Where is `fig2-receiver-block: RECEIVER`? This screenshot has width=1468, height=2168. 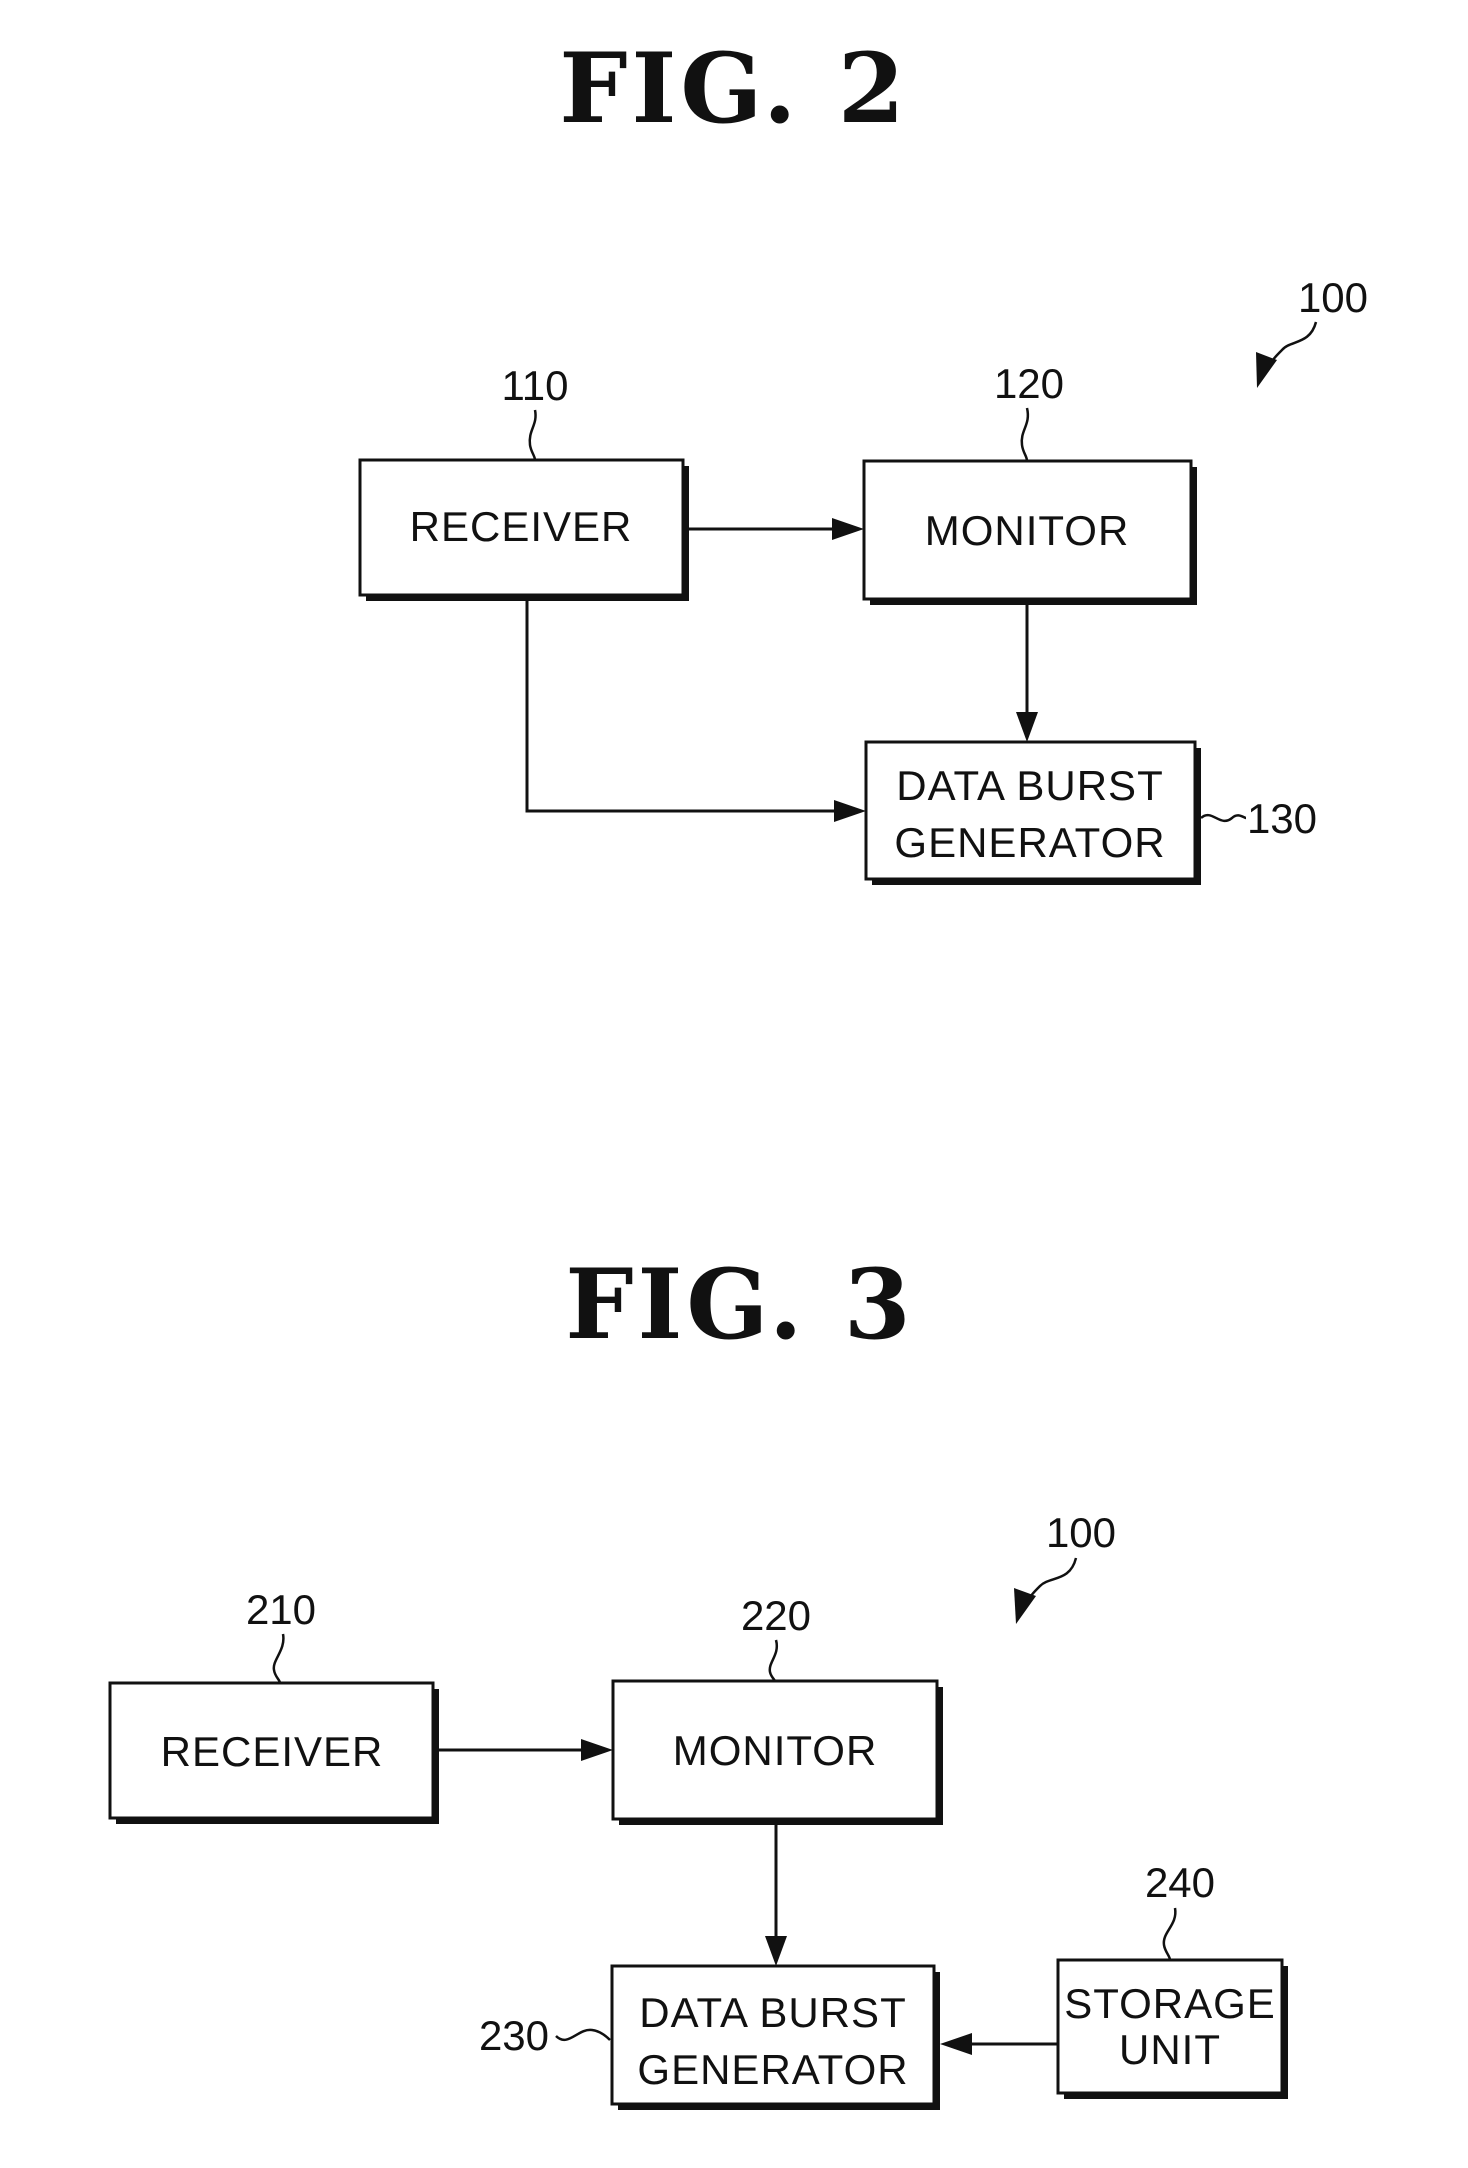
fig2-receiver-block: RECEIVER is located at coordinates (523, 529).